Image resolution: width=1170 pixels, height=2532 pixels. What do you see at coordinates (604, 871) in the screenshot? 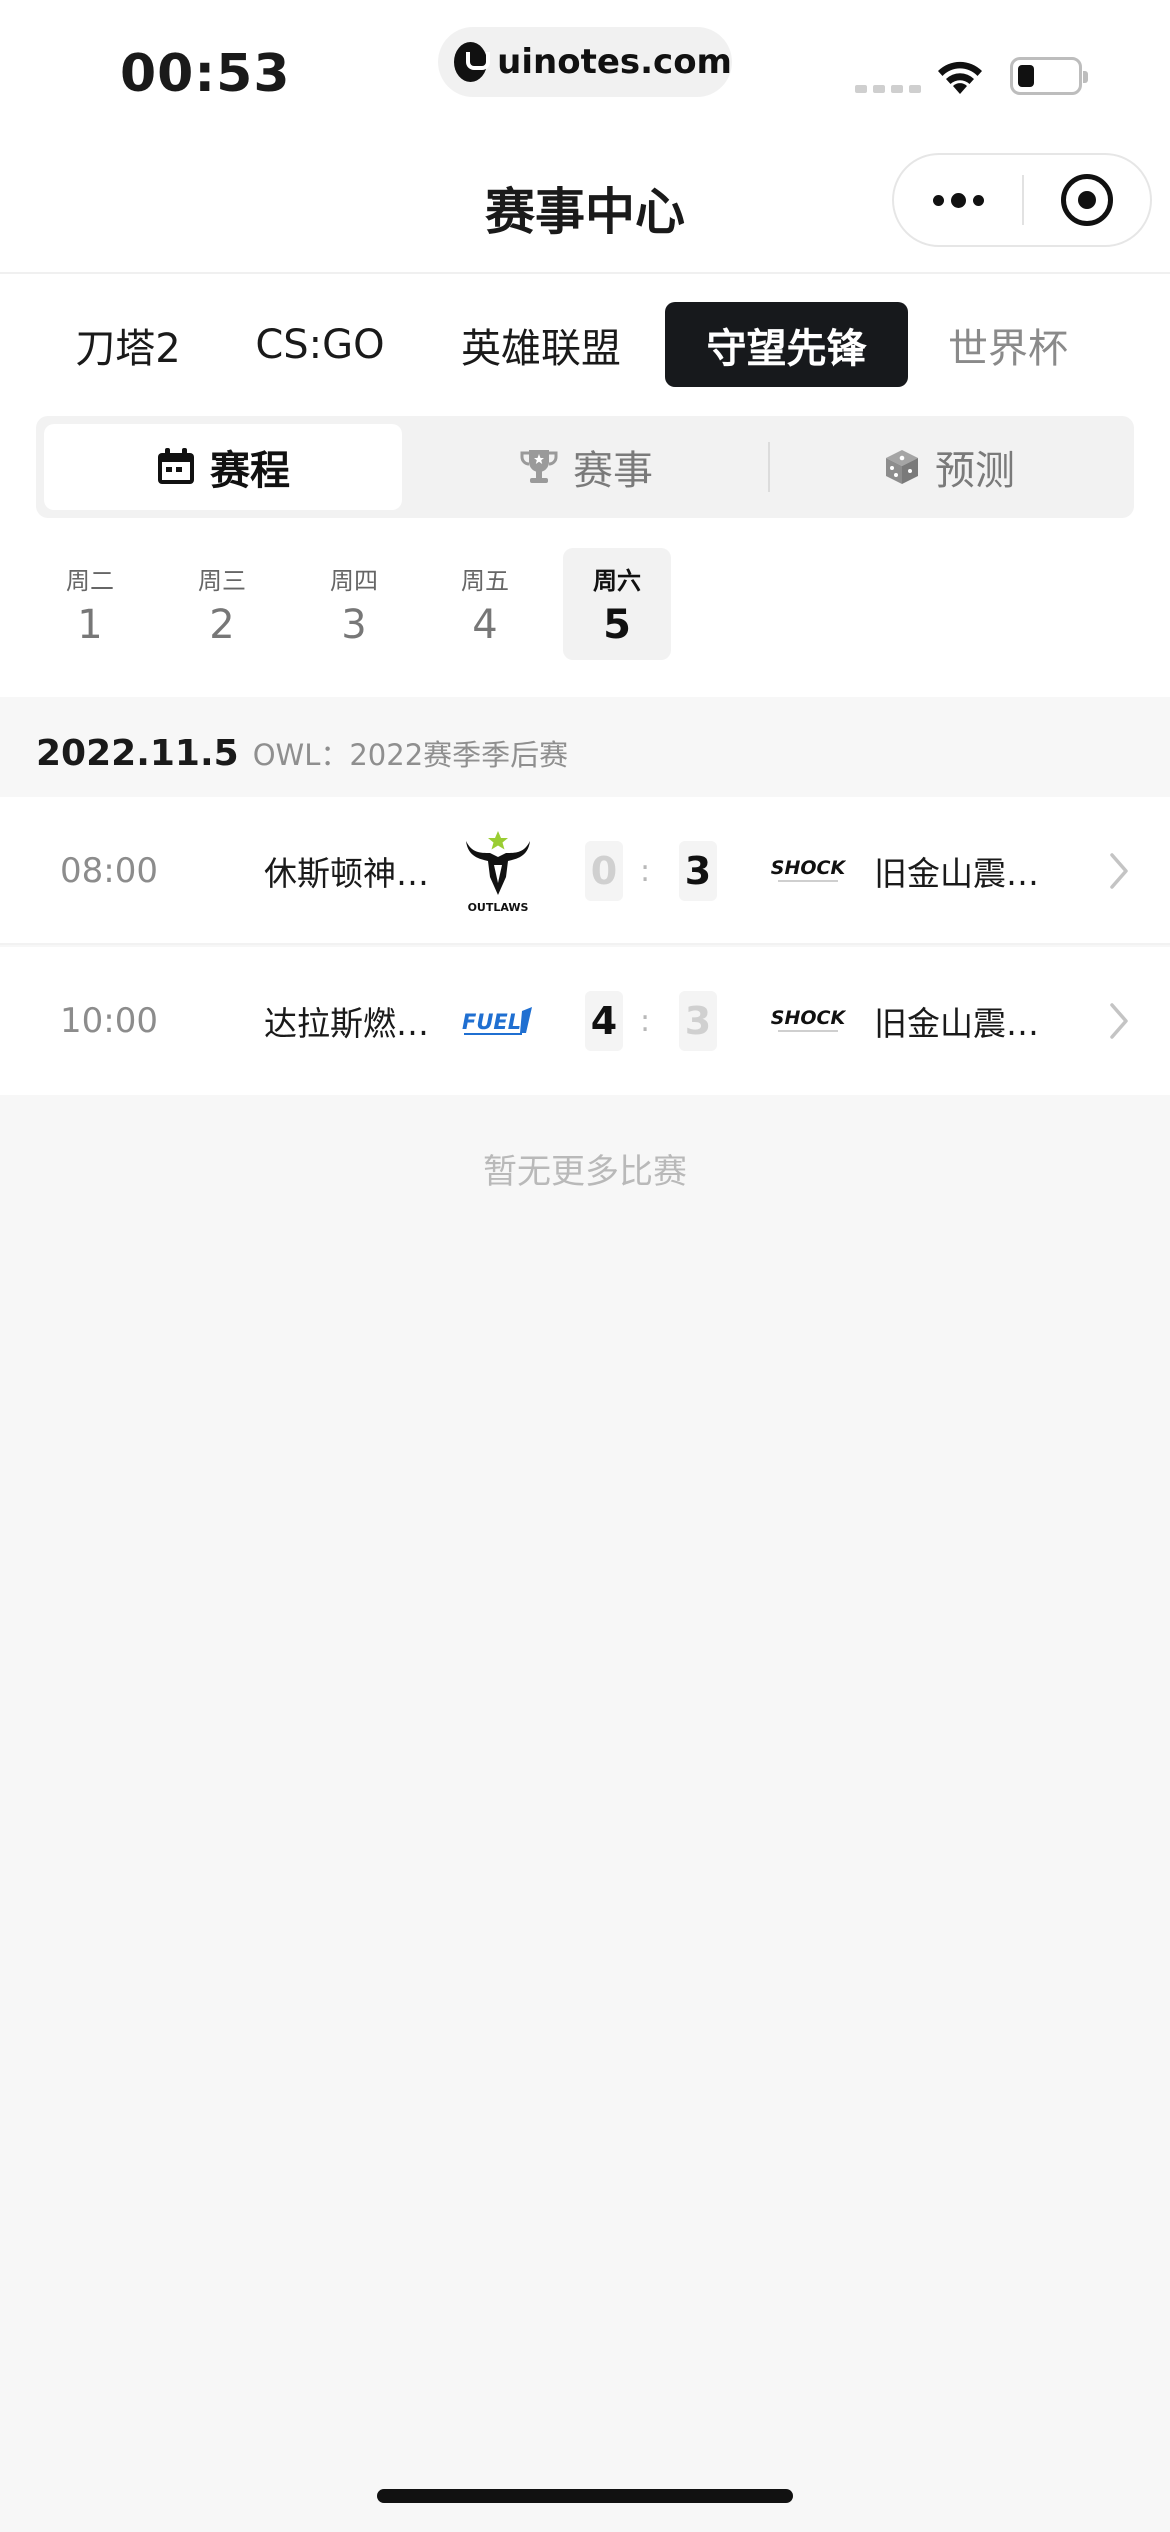
I see `home-score: 0` at bounding box center [604, 871].